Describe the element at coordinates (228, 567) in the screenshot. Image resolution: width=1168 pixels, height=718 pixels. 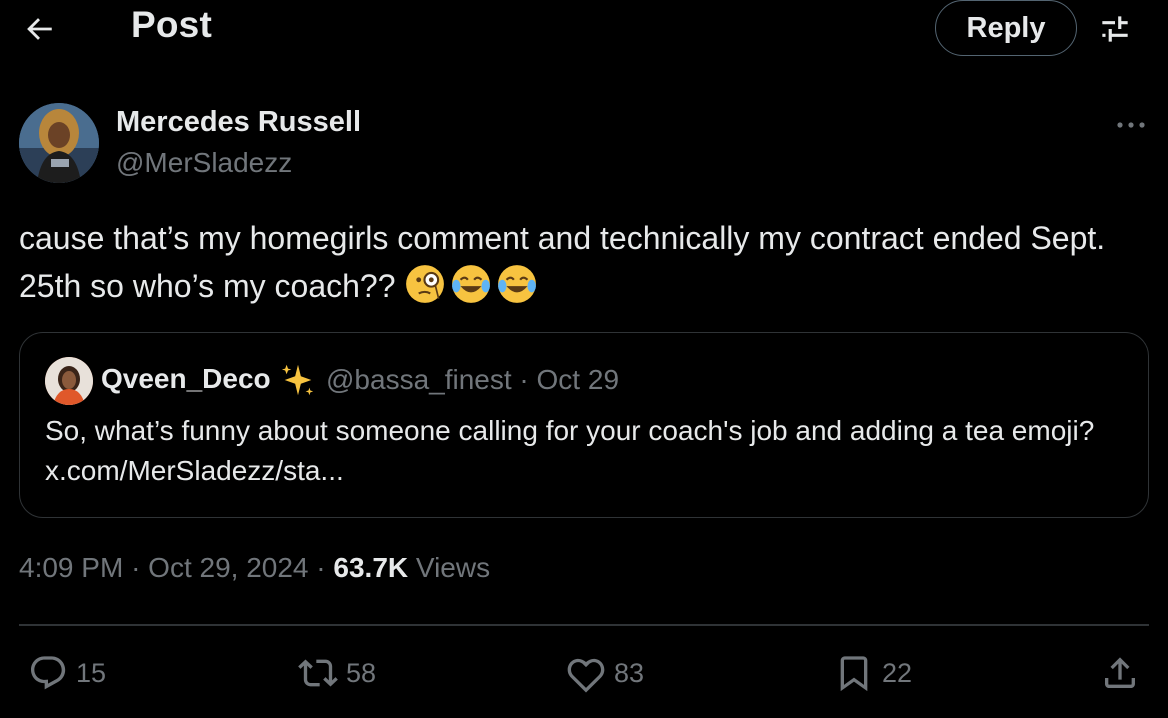
I see `post-date: Oct 29, 2024` at that location.